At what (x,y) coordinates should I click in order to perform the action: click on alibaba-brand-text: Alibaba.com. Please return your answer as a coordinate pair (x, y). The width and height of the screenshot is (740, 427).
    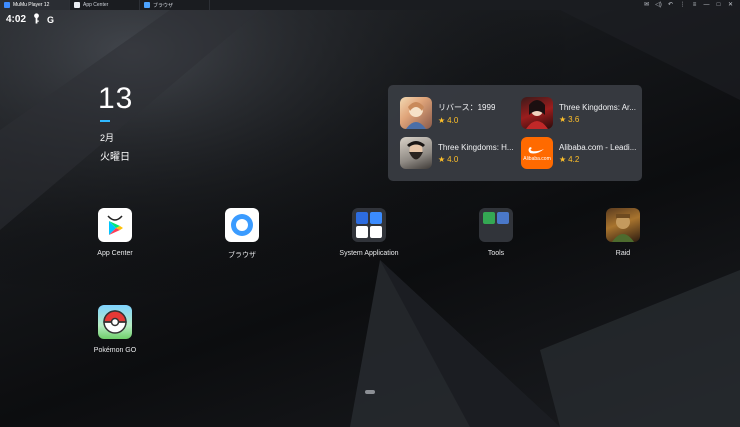
    Looking at the image, I should click on (537, 158).